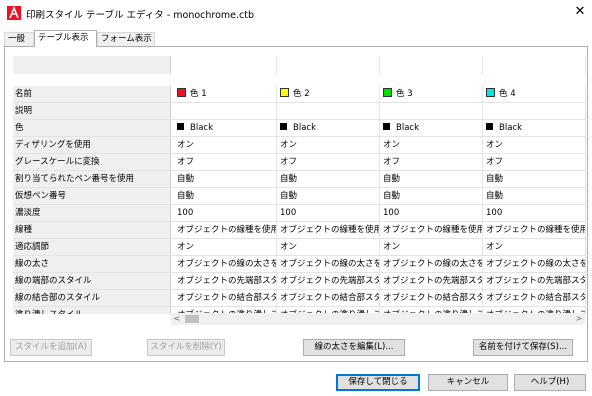 This screenshot has width=592, height=396. I want to click on scroll-left-icon: <, so click(177, 319).